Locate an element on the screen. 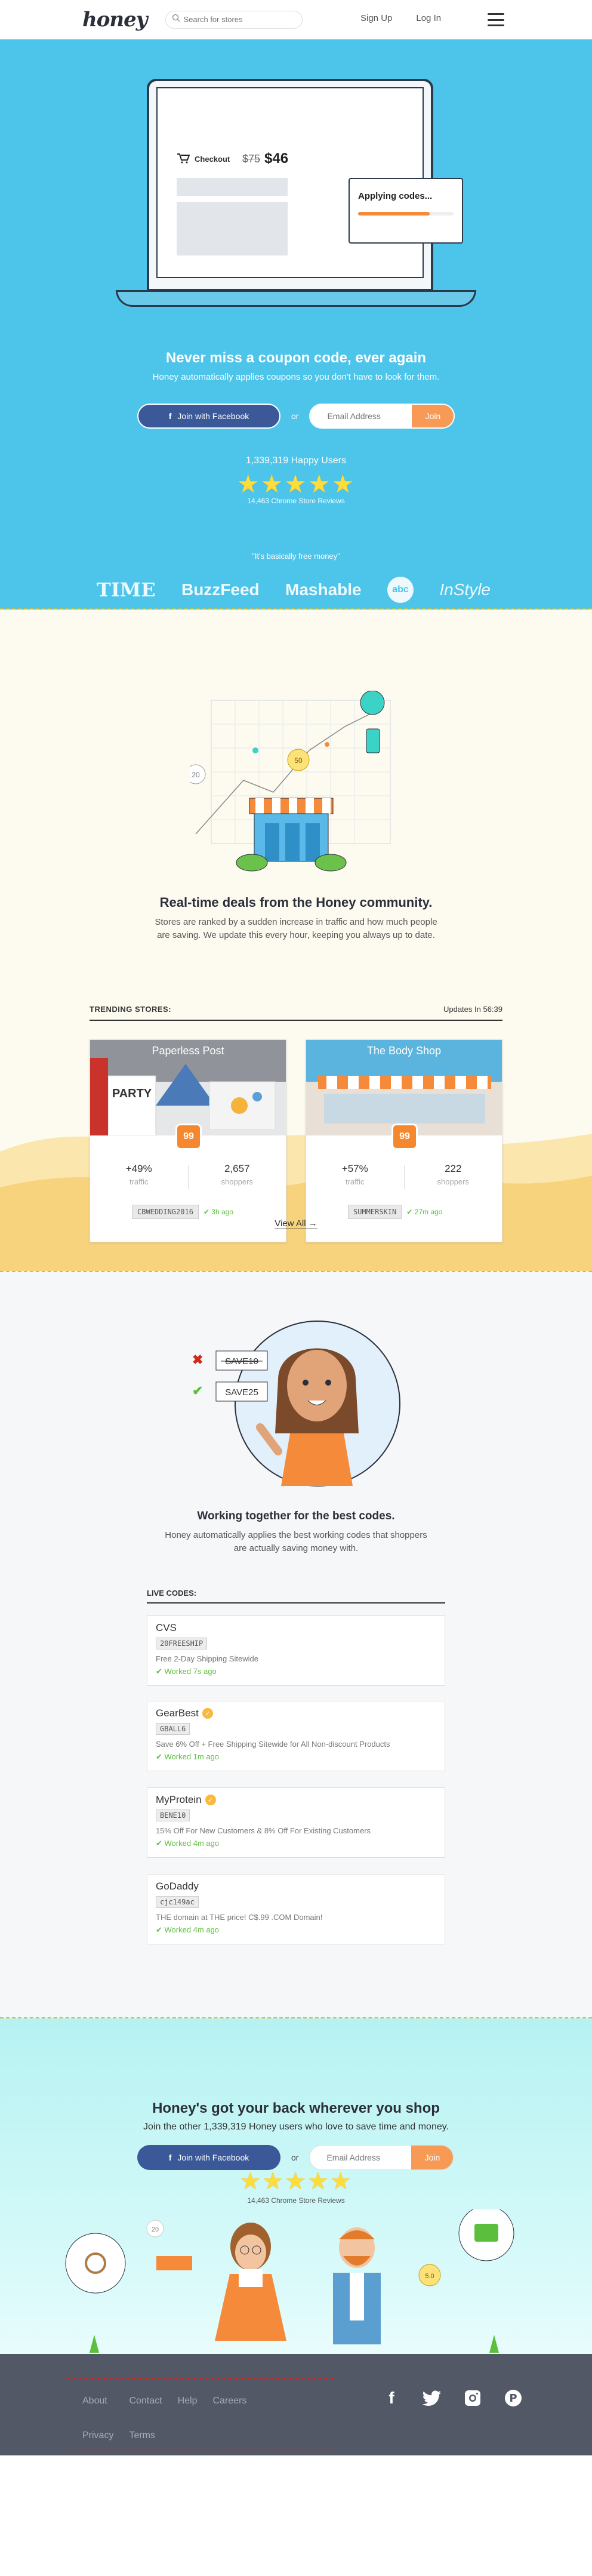 The height and width of the screenshot is (2576, 592). shoppers-illustration: 20 5.0 is located at coordinates (289, 2281).